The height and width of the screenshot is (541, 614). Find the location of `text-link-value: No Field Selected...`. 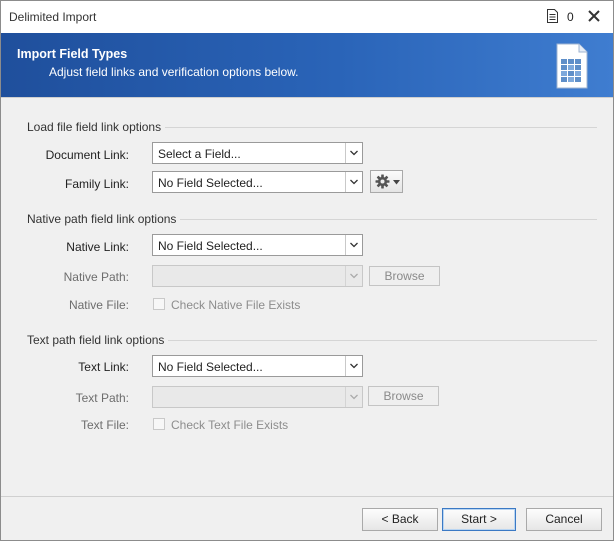

text-link-value: No Field Selected... is located at coordinates (210, 367).